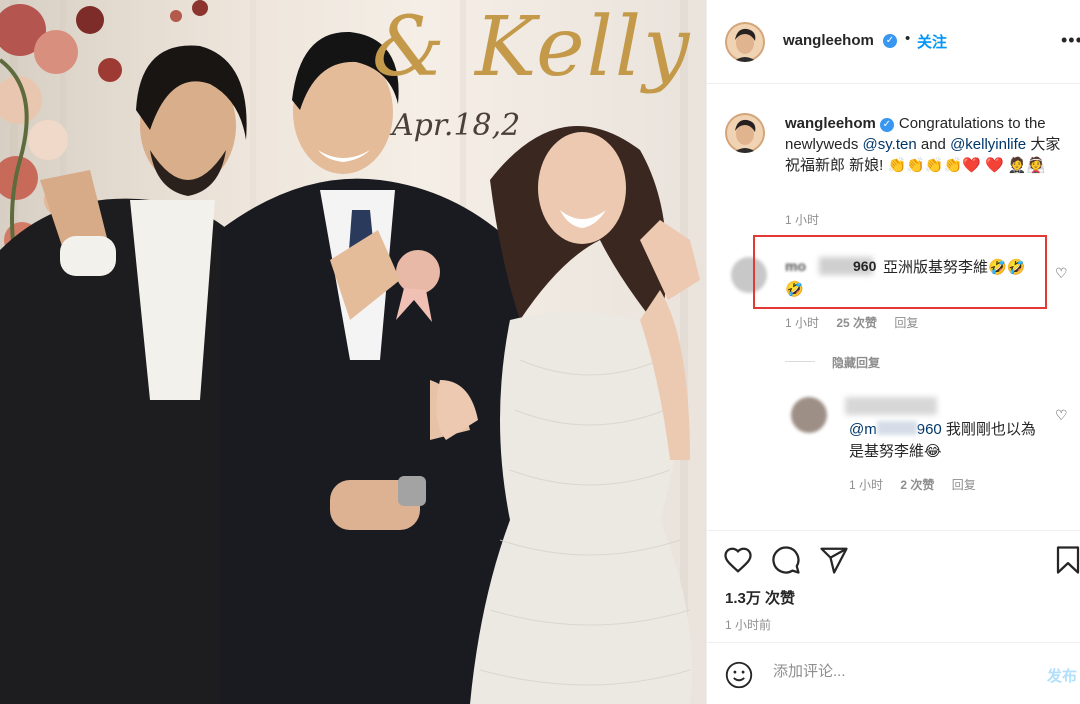 The height and width of the screenshot is (704, 1080). Describe the element at coordinates (988, 144) in the screenshot. I see `mention-link-bride: @kellyinlife` at that location.